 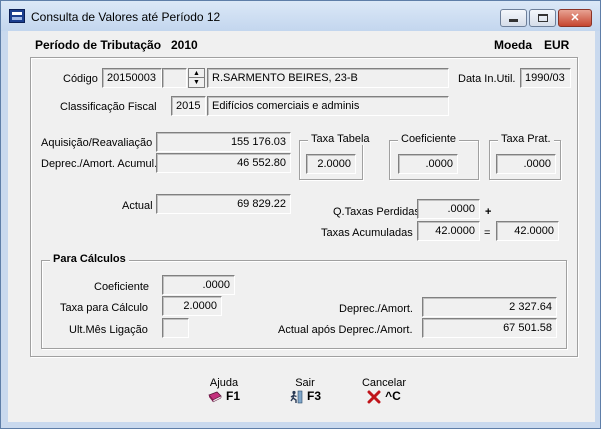 What do you see at coordinates (80, 79) in the screenshot?
I see `code-label: Código` at bounding box center [80, 79].